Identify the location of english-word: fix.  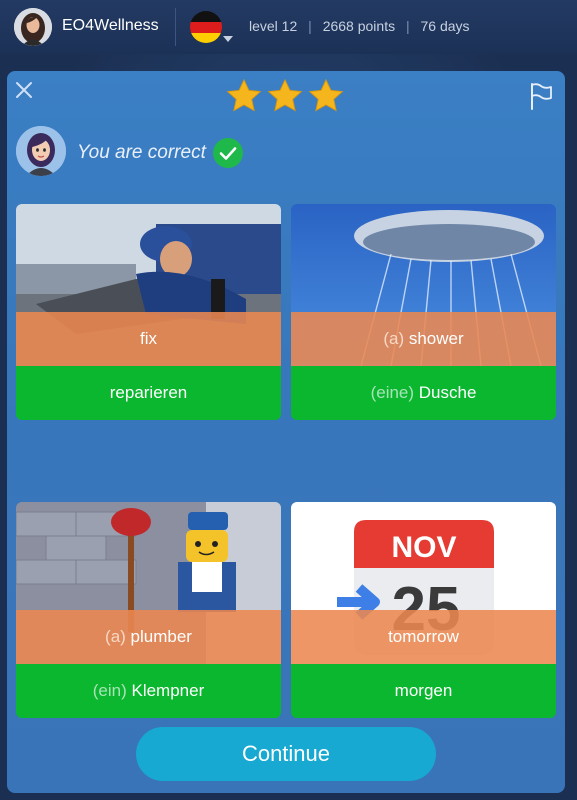
(148, 339).